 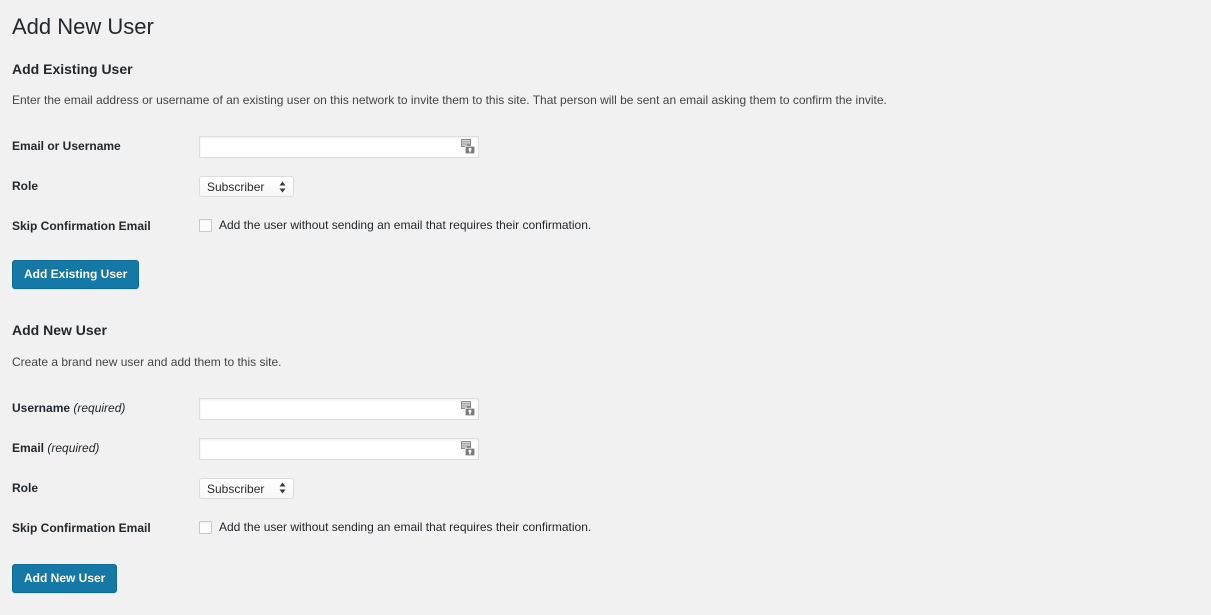 I want to click on add-existing-user-submit-area: Add Existing User, so click(x=601, y=268).